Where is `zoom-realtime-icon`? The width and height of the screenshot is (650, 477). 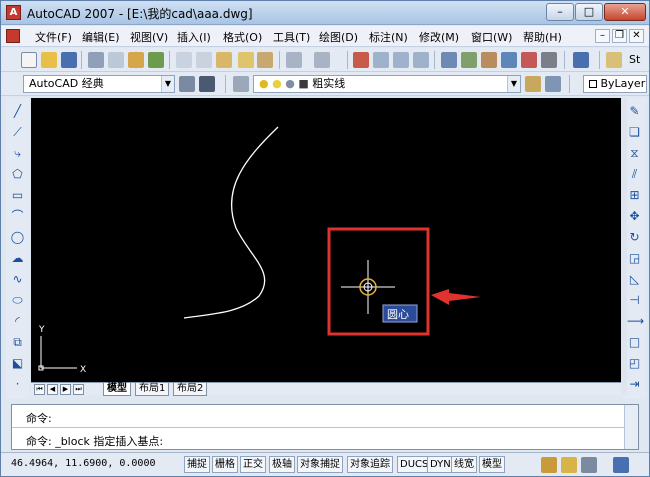 zoom-realtime-icon is located at coordinates (381, 60).